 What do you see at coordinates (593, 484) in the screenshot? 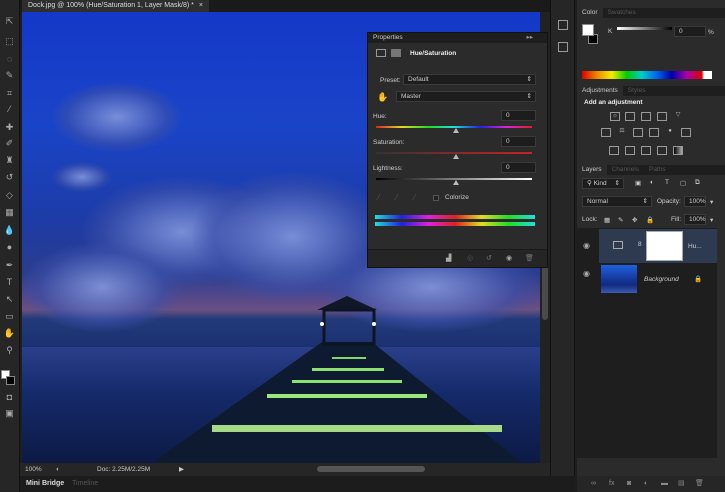
I see `link-layers-icon: ∞` at bounding box center [593, 484].